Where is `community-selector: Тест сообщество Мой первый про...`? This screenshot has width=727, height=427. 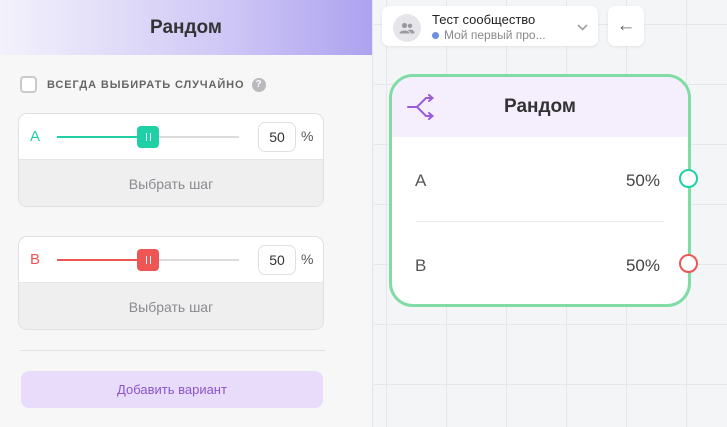
community-selector: Тест сообщество Мой первый про... is located at coordinates (490, 26).